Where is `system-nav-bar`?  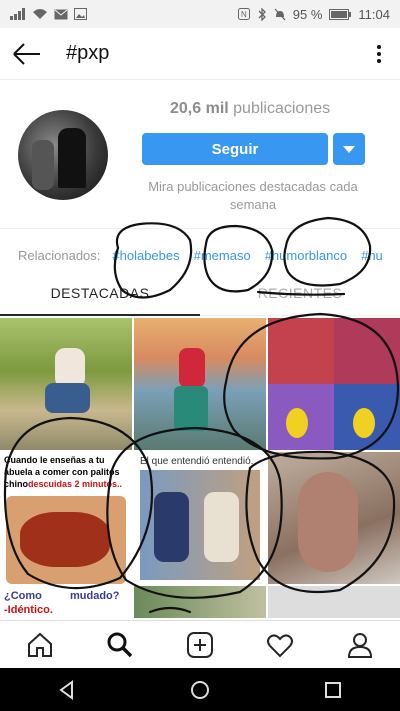
system-nav-bar is located at coordinates (200, 689).